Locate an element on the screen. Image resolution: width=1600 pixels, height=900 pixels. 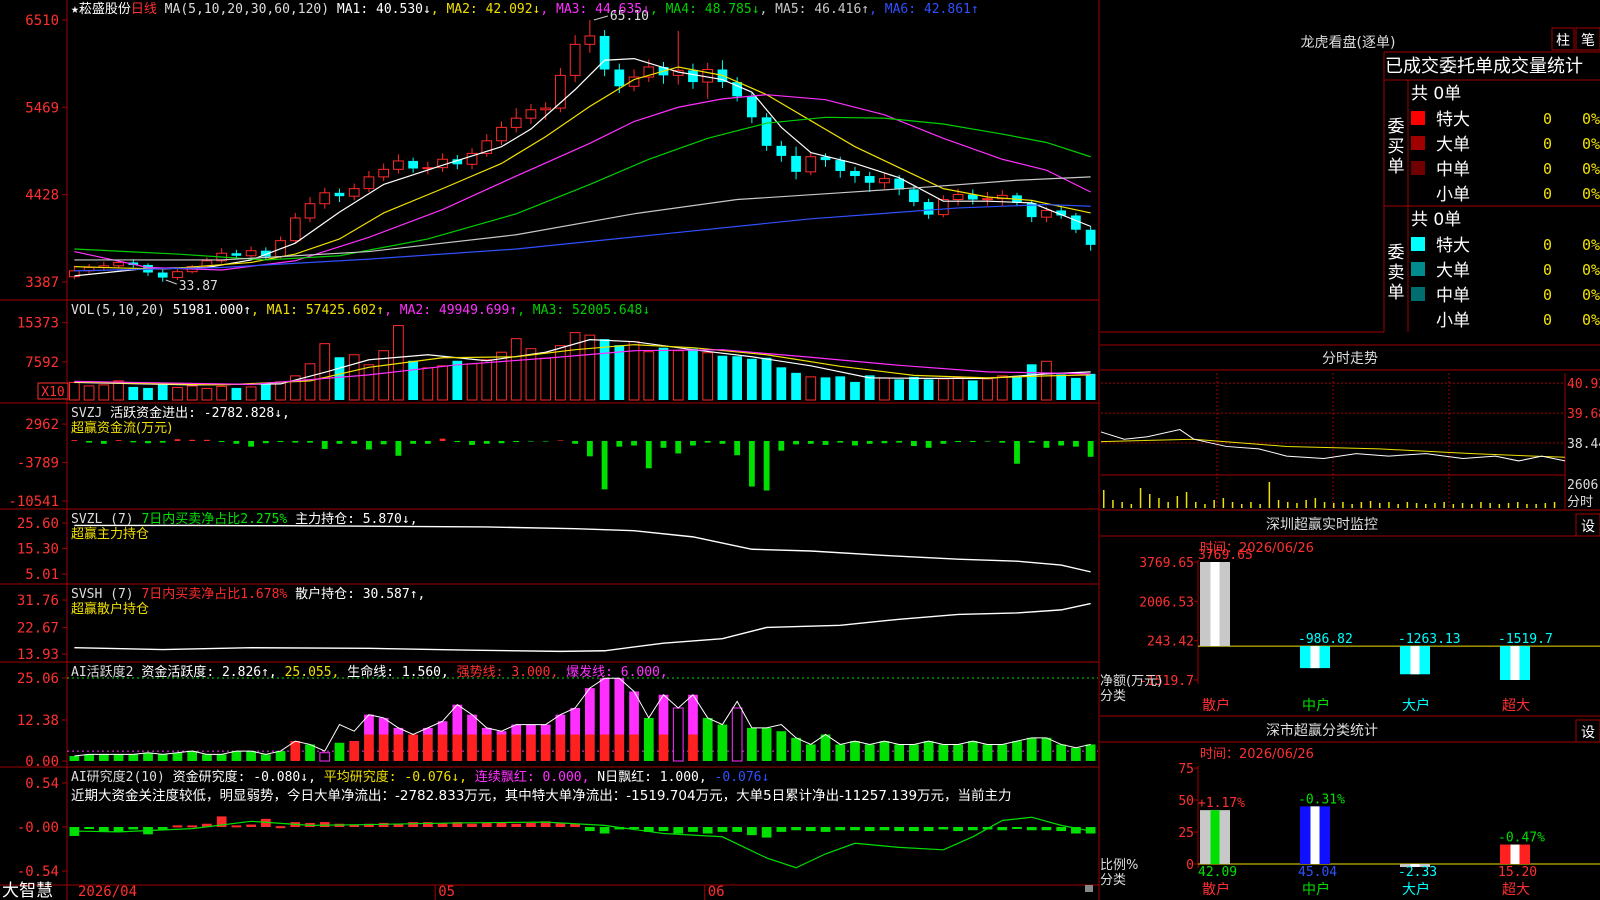
sz-realtime-settings-button: 设 is located at coordinates (1587, 525).